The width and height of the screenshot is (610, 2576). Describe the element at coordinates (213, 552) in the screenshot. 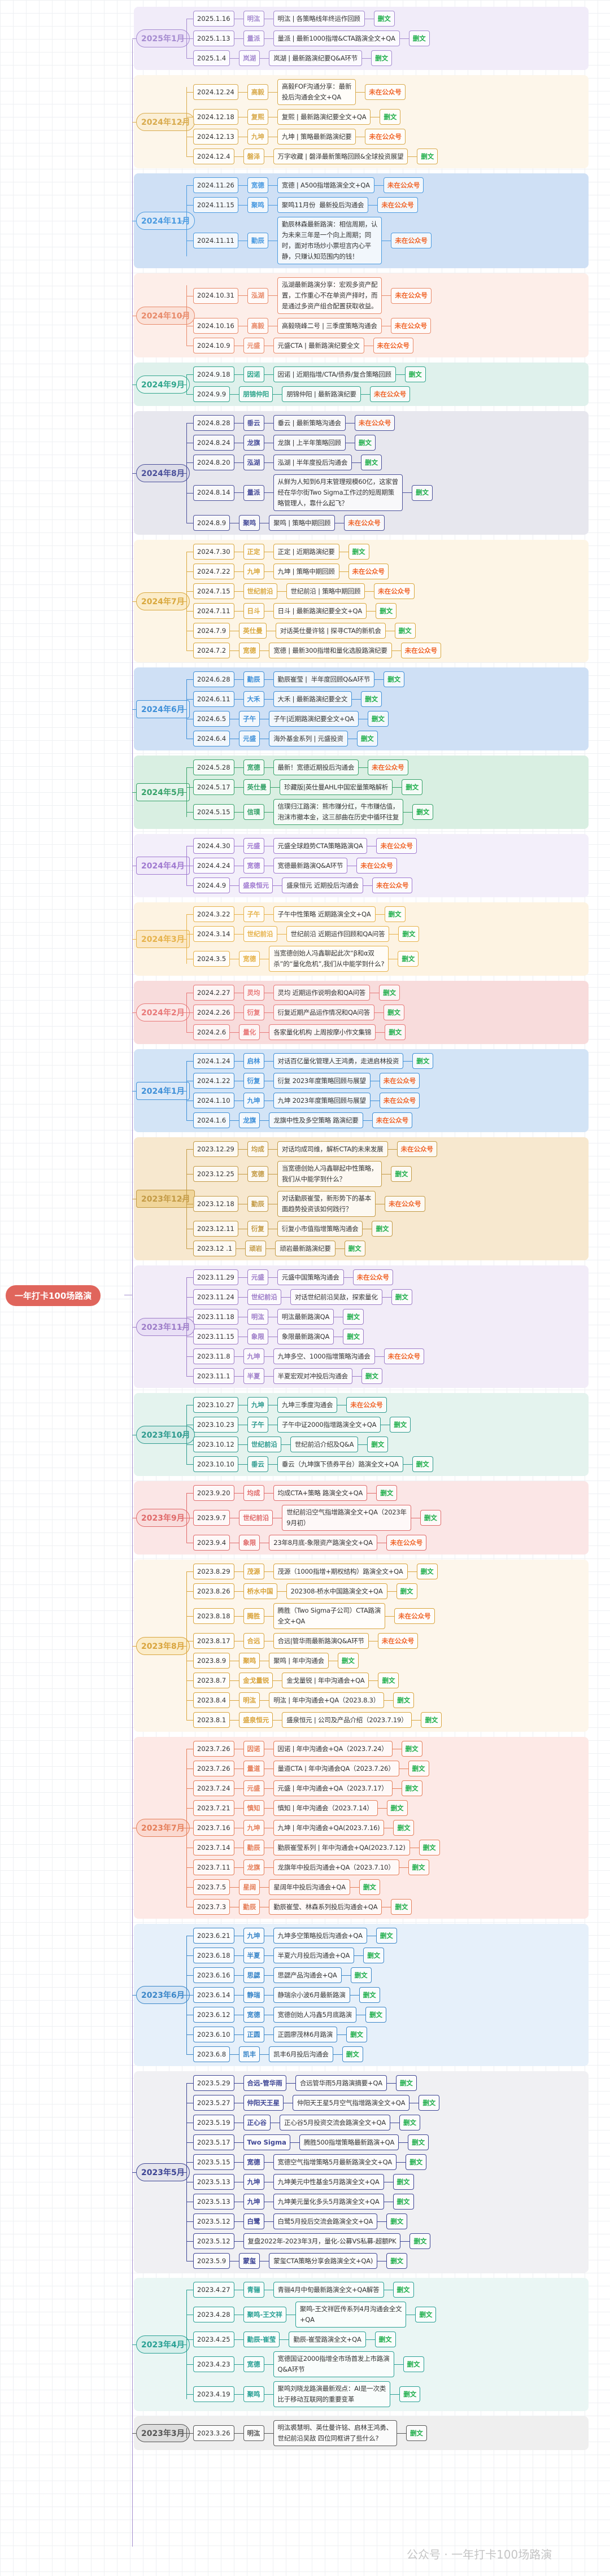

I see `entry-date: 2024.7.30` at that location.